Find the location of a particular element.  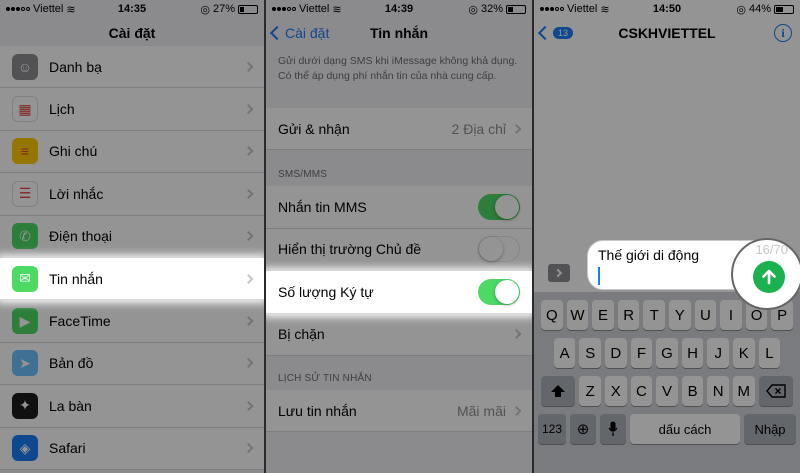

key-v: V is located at coordinates (667, 391).